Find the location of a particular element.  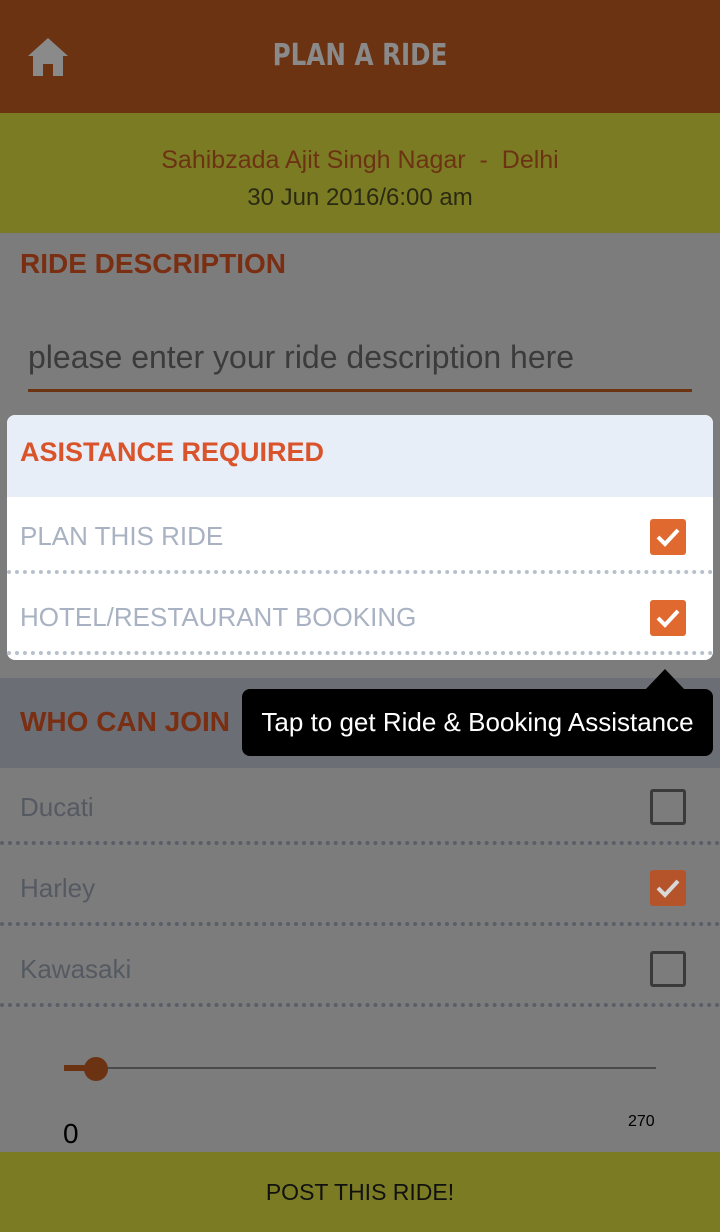

who-can-join-title: WHO CAN JOIN is located at coordinates (125, 721).